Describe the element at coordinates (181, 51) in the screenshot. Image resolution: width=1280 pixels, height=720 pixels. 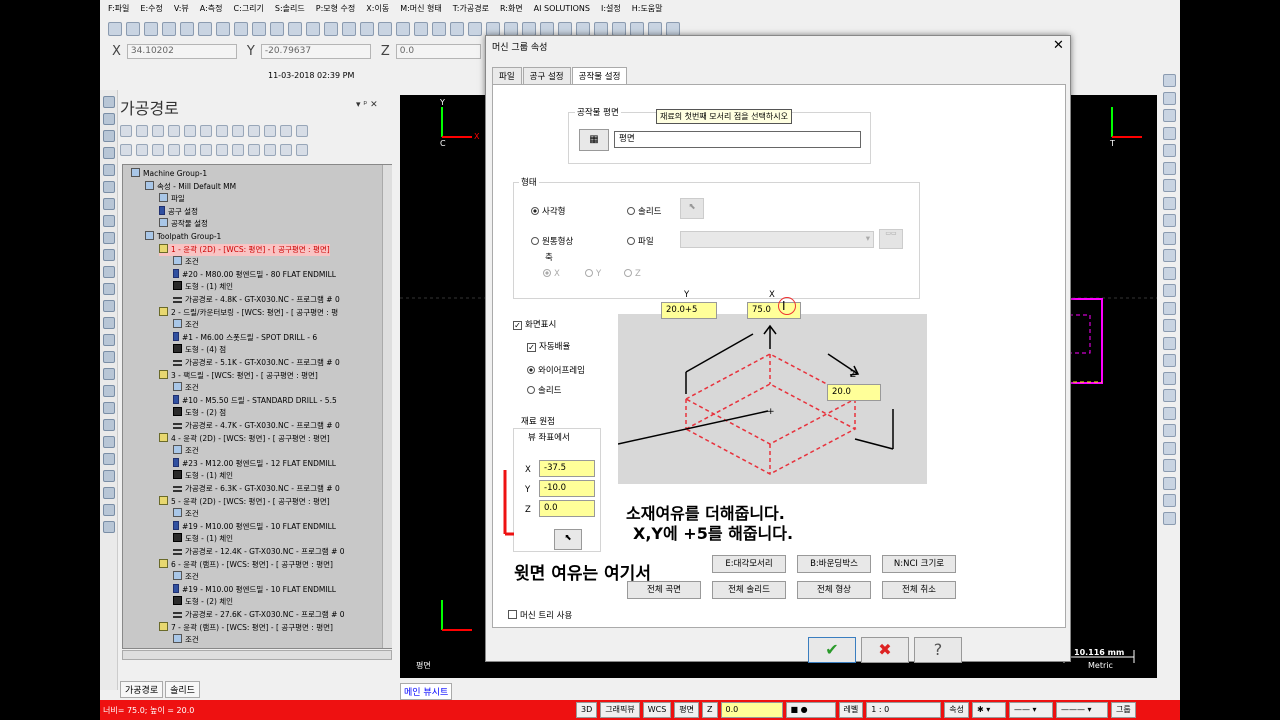
I see `x-coordinate-field: 34.10202` at that location.